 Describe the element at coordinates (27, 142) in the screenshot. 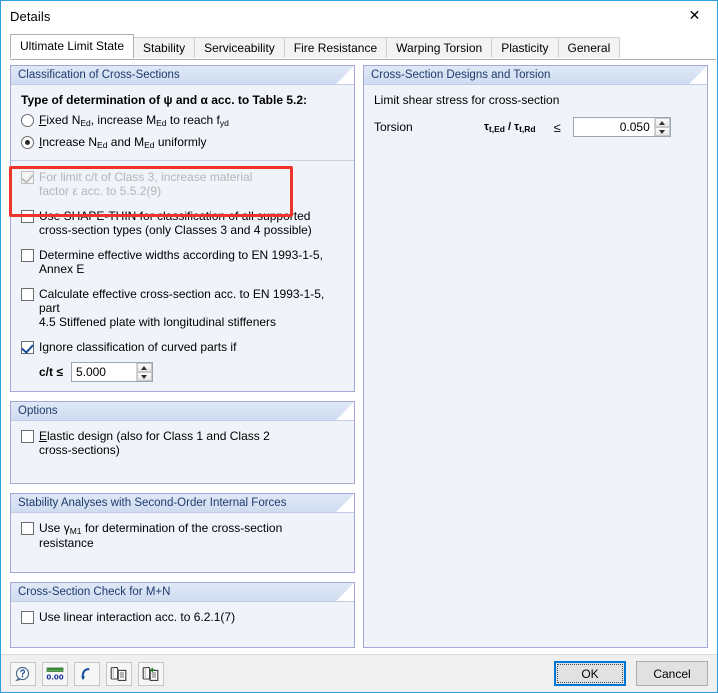

I see `radio-increase-ned-med-indicator` at that location.